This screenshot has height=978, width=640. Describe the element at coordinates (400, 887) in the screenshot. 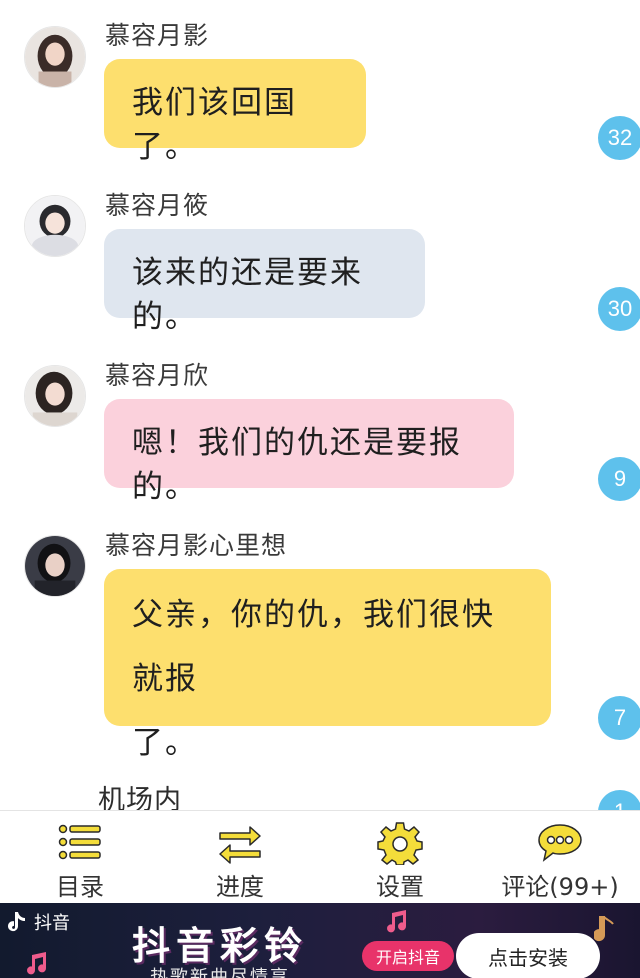

I see `toolbar-label: 设置` at that location.